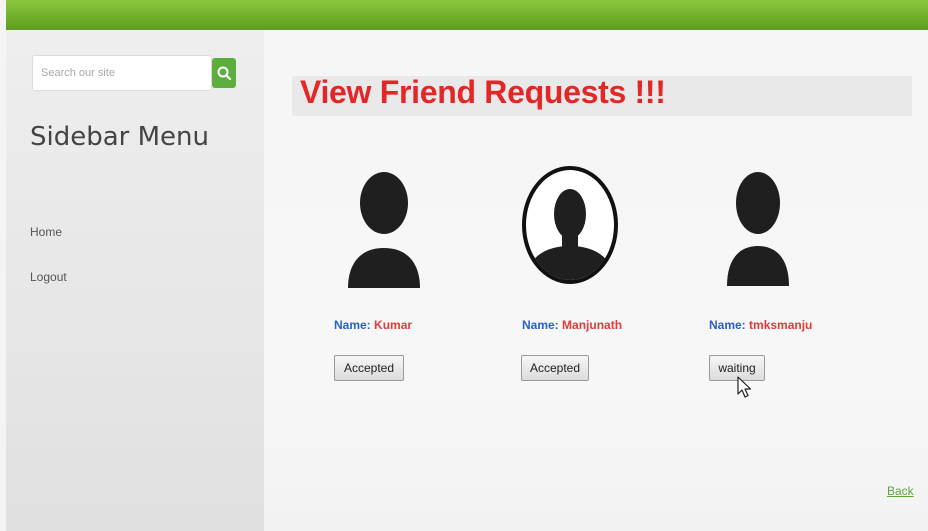 The height and width of the screenshot is (531, 928). What do you see at coordinates (744, 387) in the screenshot?
I see `mouse-cursor-icon` at bounding box center [744, 387].